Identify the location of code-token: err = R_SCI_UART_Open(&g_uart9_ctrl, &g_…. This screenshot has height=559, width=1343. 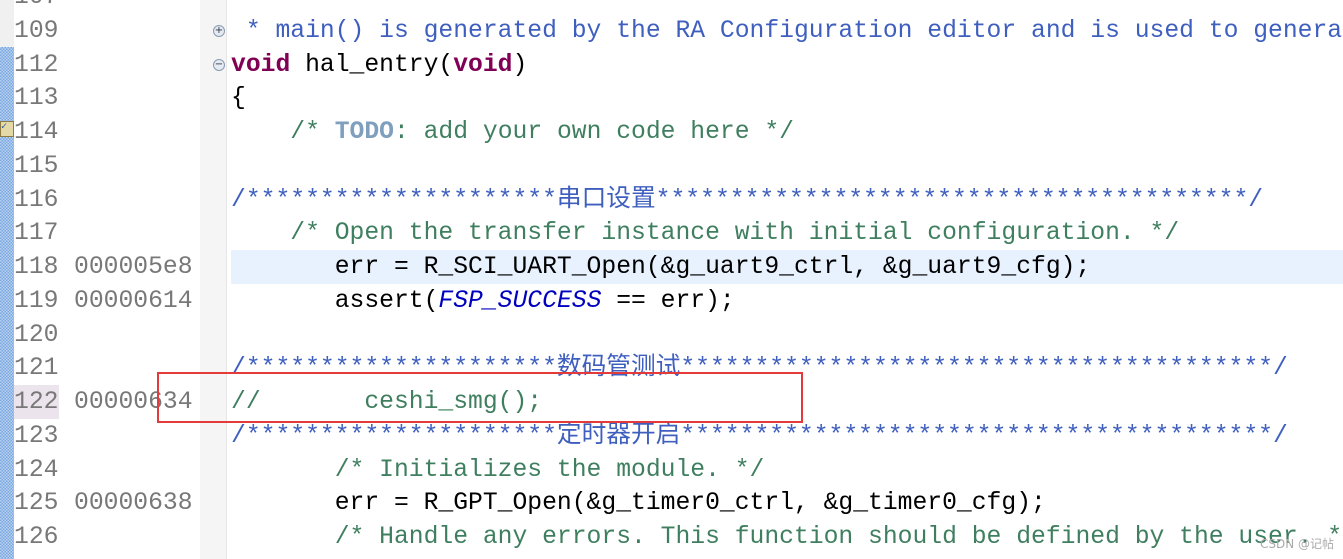
(661, 267).